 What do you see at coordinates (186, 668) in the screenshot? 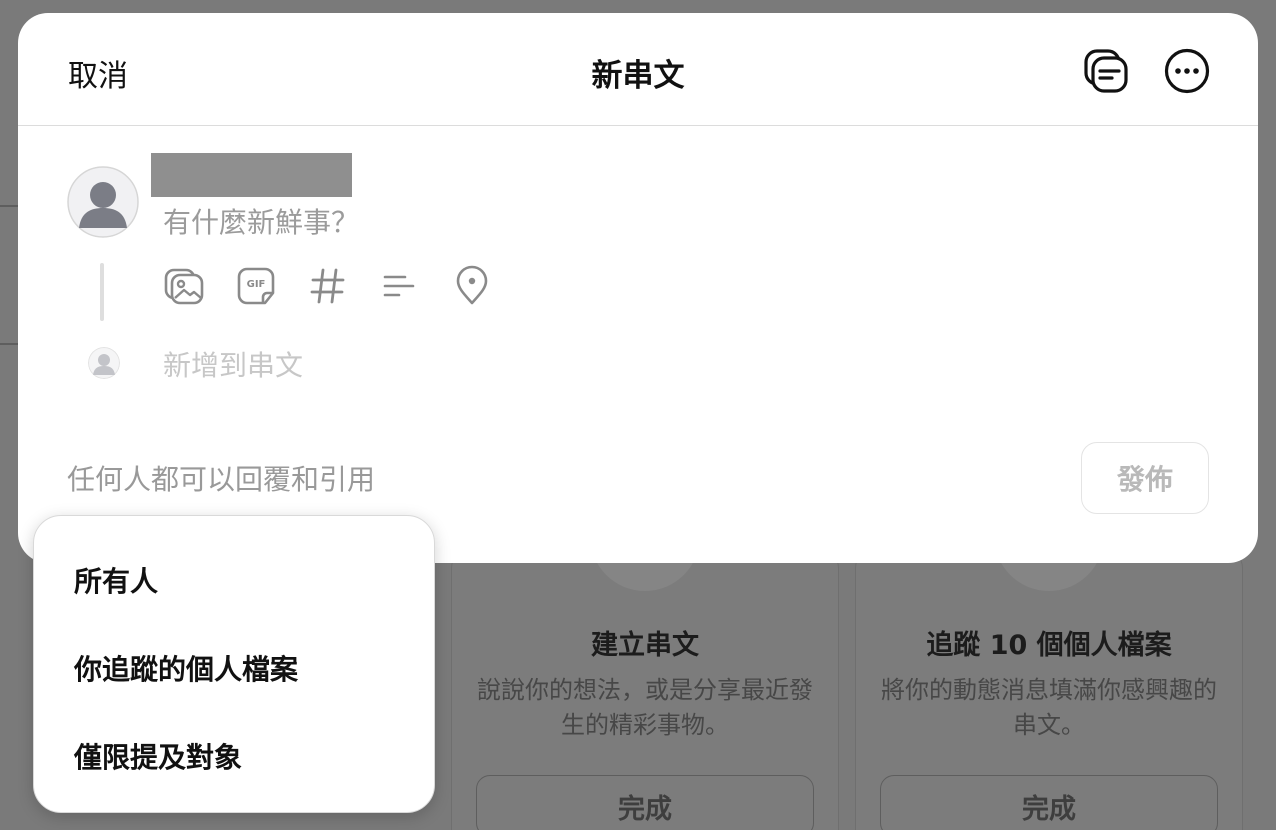
I see `menu-item-followed-profiles: 你追蹤的個人檔案` at bounding box center [186, 668].